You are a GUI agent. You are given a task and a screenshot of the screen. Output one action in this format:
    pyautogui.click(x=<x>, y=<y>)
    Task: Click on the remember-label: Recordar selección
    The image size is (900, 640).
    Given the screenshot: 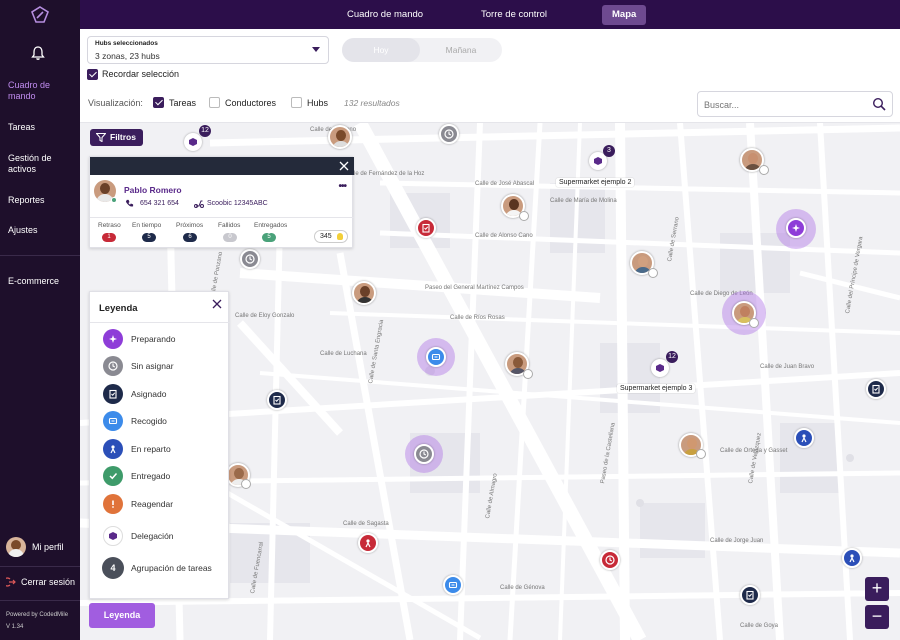 What is the action you would take?
    pyautogui.click(x=141, y=74)
    